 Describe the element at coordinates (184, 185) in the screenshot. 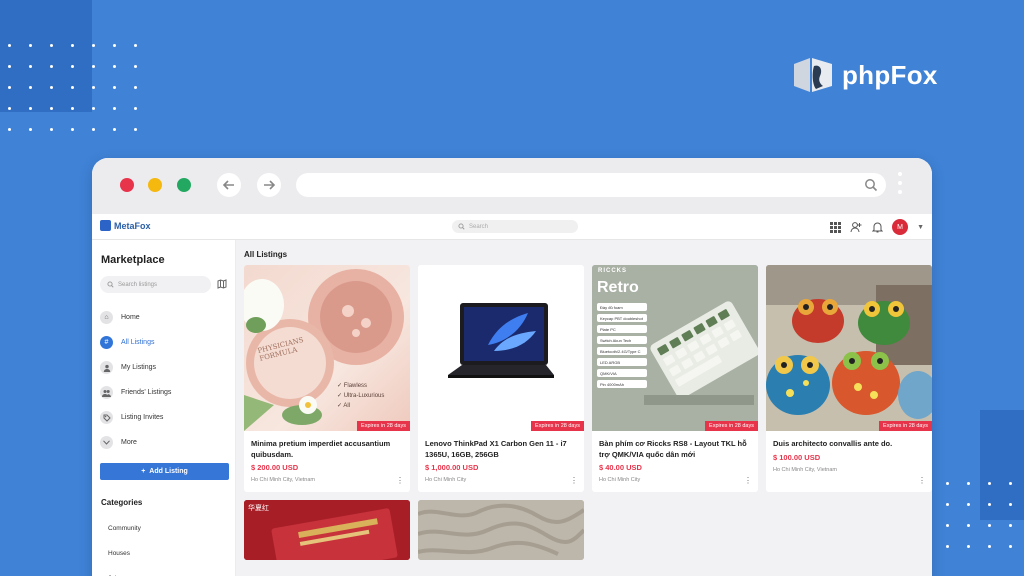

I see `maximize-window-button` at that location.